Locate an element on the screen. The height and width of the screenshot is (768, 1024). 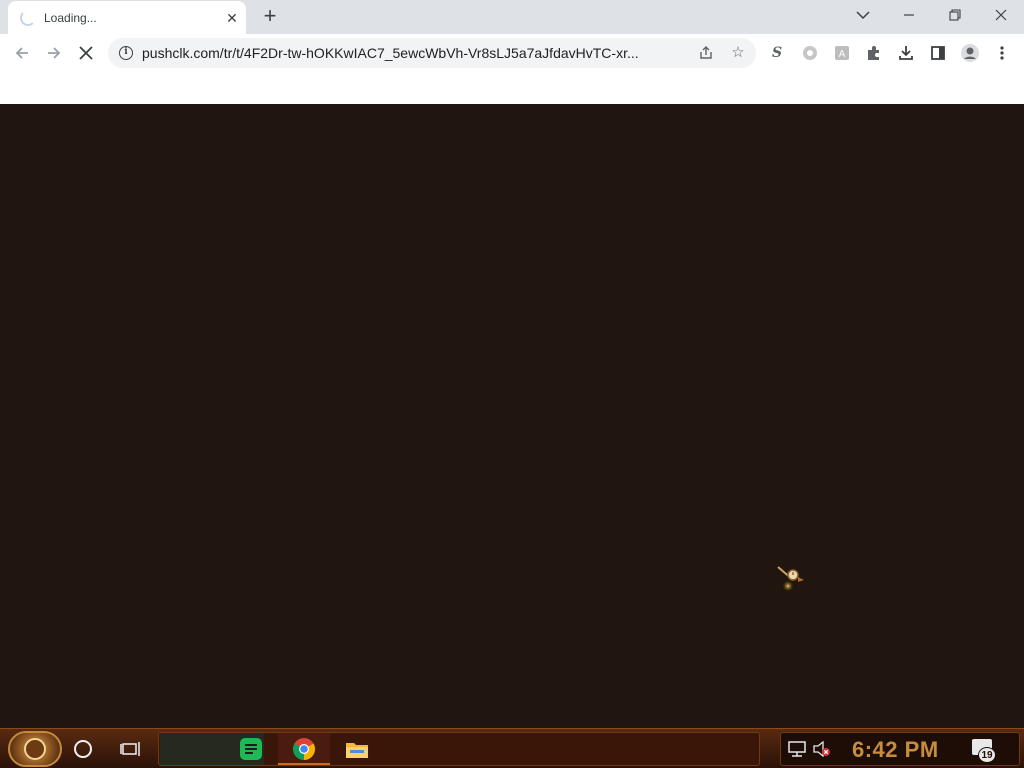
download-icon is located at coordinates (906, 53).